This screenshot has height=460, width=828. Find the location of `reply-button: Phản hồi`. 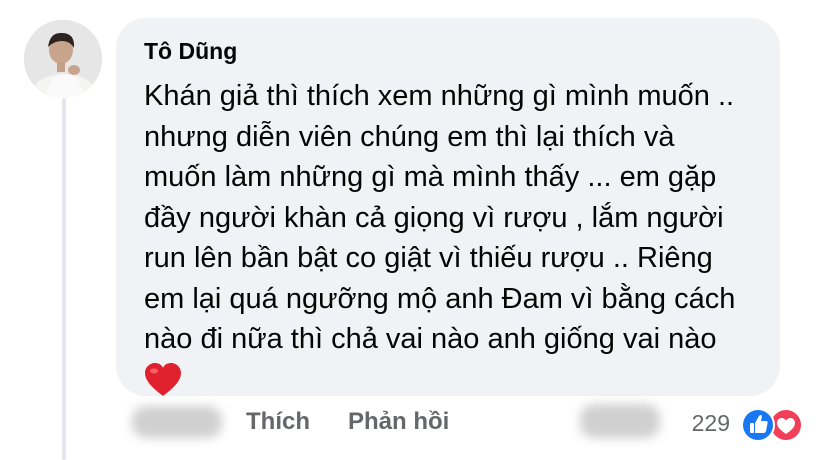

reply-button: Phản hồi is located at coordinates (398, 422).